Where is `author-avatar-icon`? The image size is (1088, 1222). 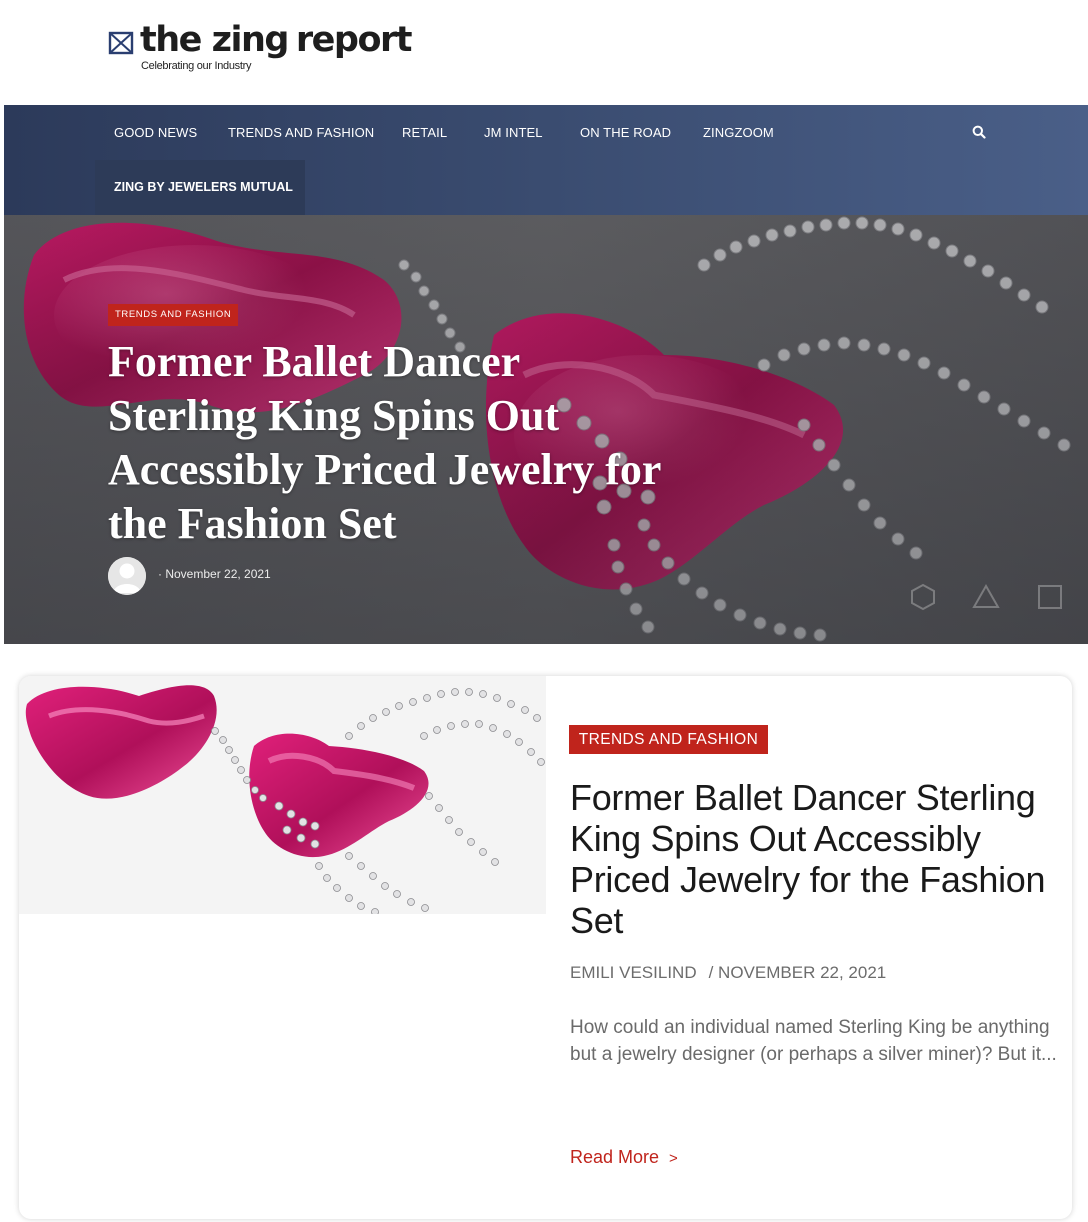 author-avatar-icon is located at coordinates (127, 576).